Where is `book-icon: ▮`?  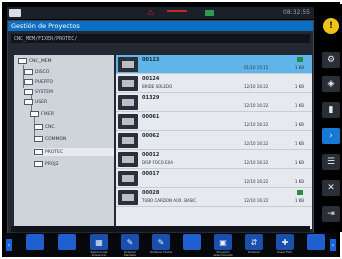 book-icon: ▮ is located at coordinates (331, 110).